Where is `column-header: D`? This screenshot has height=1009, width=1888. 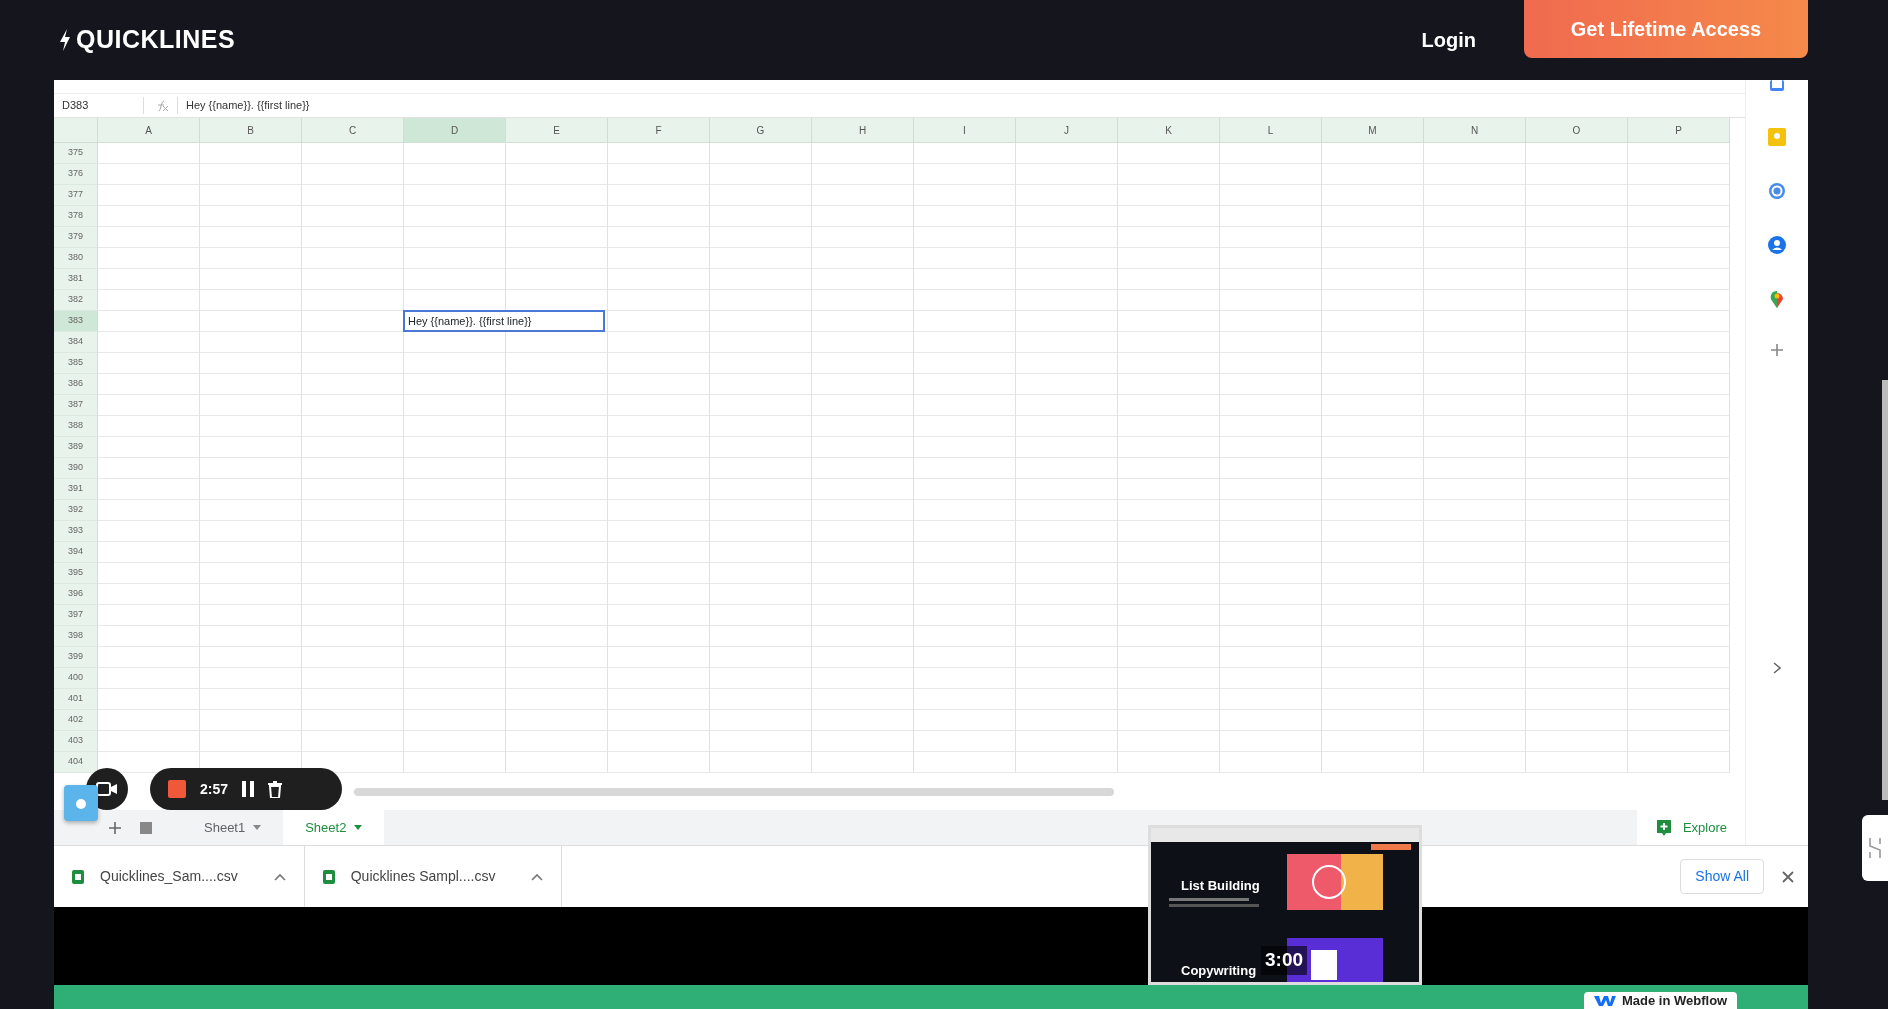 column-header: D is located at coordinates (455, 130).